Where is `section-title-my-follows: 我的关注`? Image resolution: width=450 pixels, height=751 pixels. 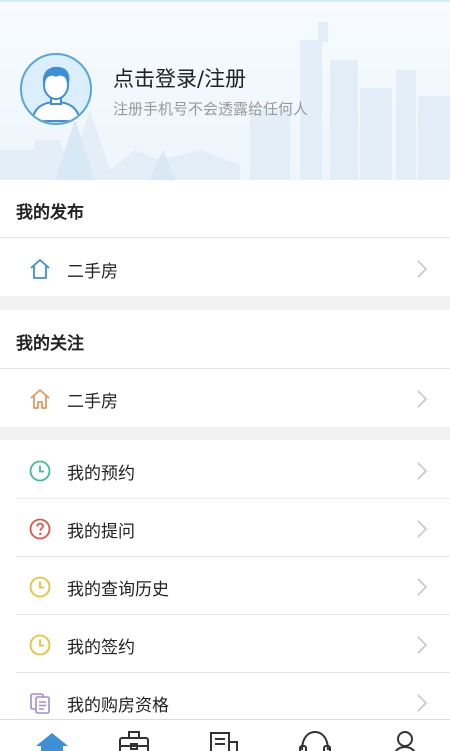
section-title-my-follows: 我的关注 is located at coordinates (50, 344).